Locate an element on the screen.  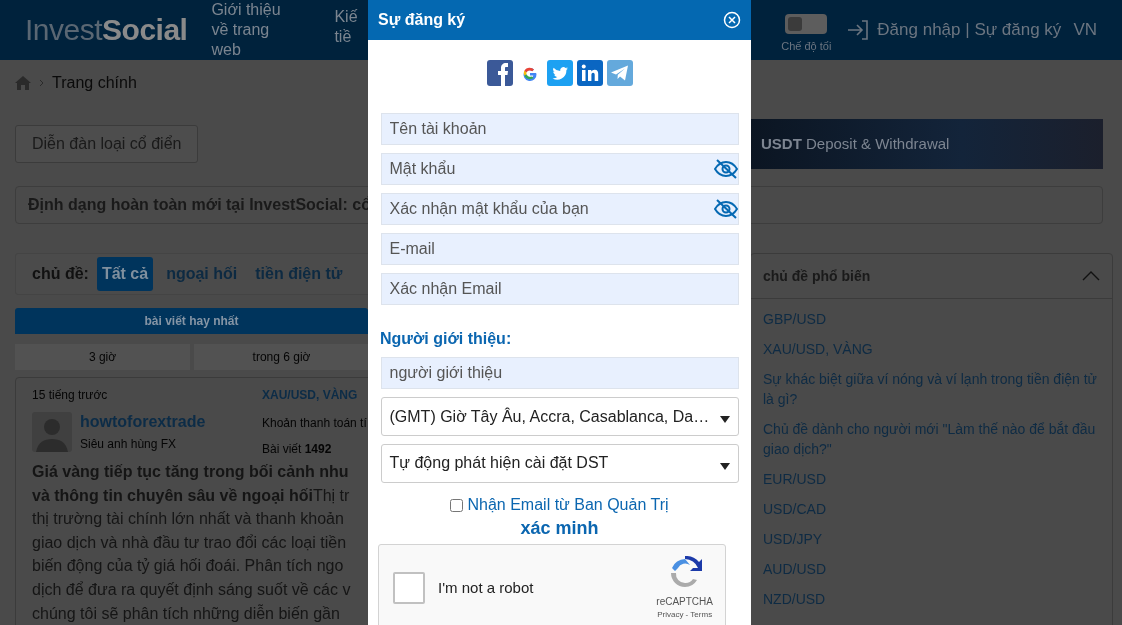
author-name: howtoforextrade is located at coordinates (143, 422).